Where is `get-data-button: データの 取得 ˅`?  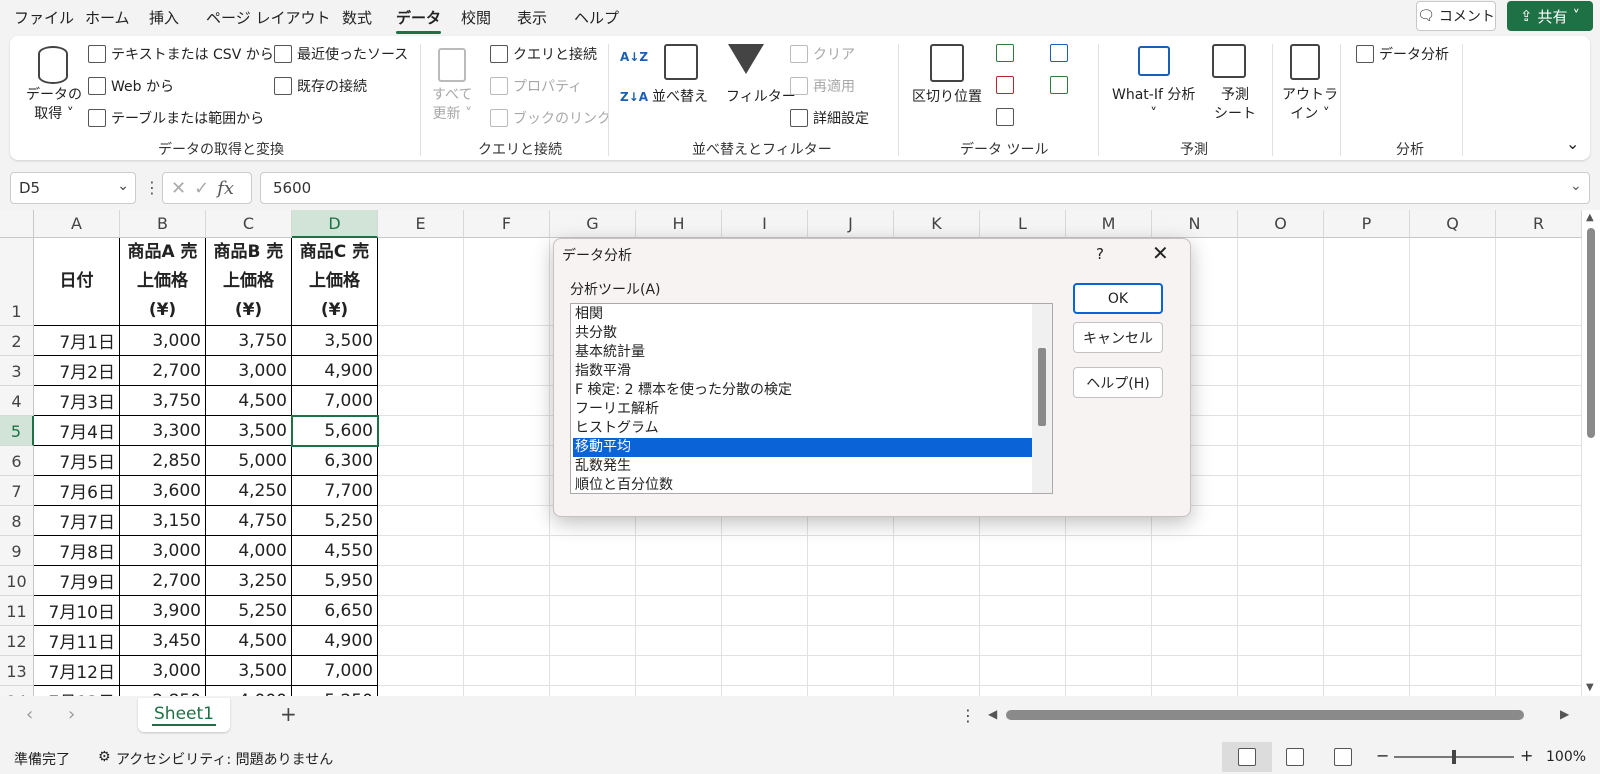 get-data-button: データの 取得 ˅ is located at coordinates (54, 105).